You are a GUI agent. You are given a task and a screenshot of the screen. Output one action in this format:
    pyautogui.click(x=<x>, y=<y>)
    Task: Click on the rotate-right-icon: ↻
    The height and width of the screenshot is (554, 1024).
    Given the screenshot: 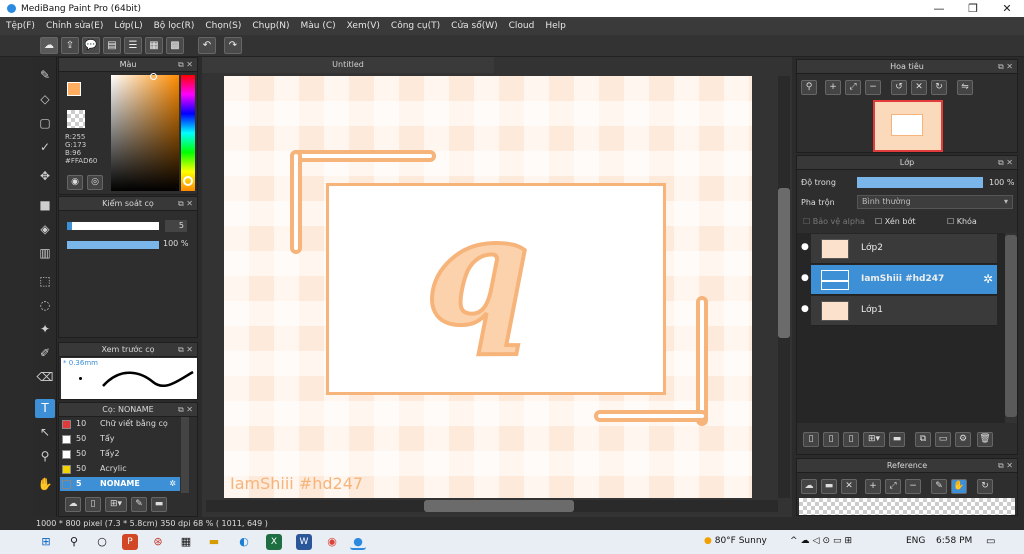 What is the action you would take?
    pyautogui.click(x=939, y=87)
    